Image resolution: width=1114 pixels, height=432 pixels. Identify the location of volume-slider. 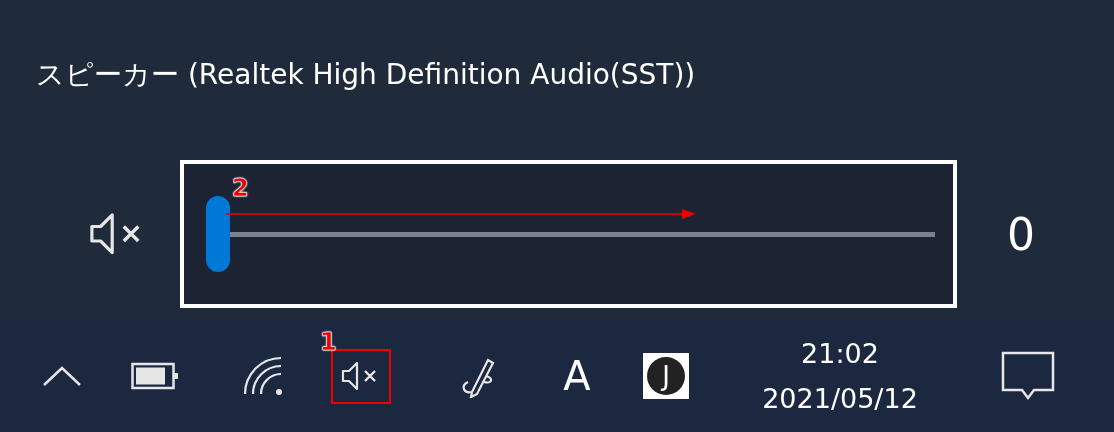
(570, 234).